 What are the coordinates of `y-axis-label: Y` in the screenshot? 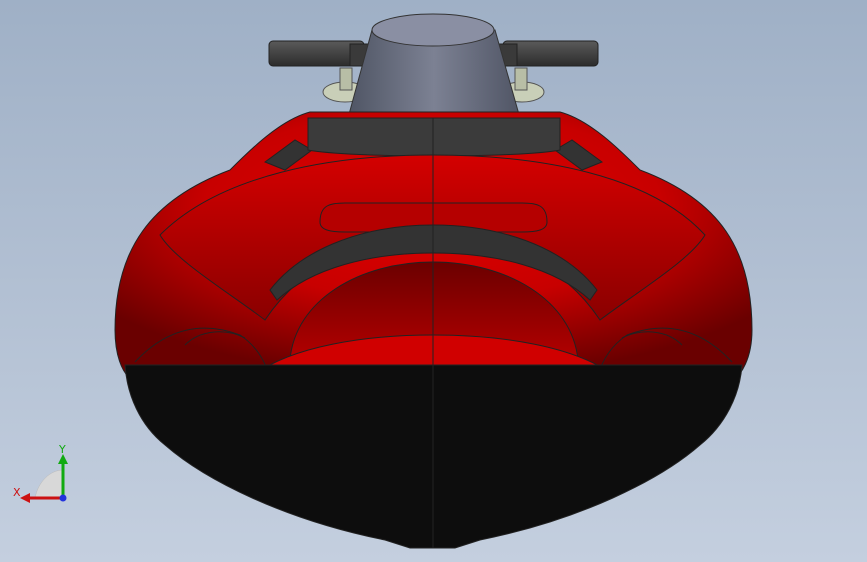 It's located at (62, 449).